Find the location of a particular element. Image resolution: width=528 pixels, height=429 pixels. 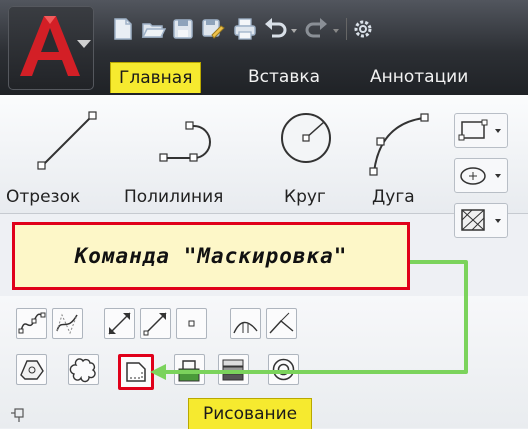

wipeout-icon is located at coordinates (136, 372).